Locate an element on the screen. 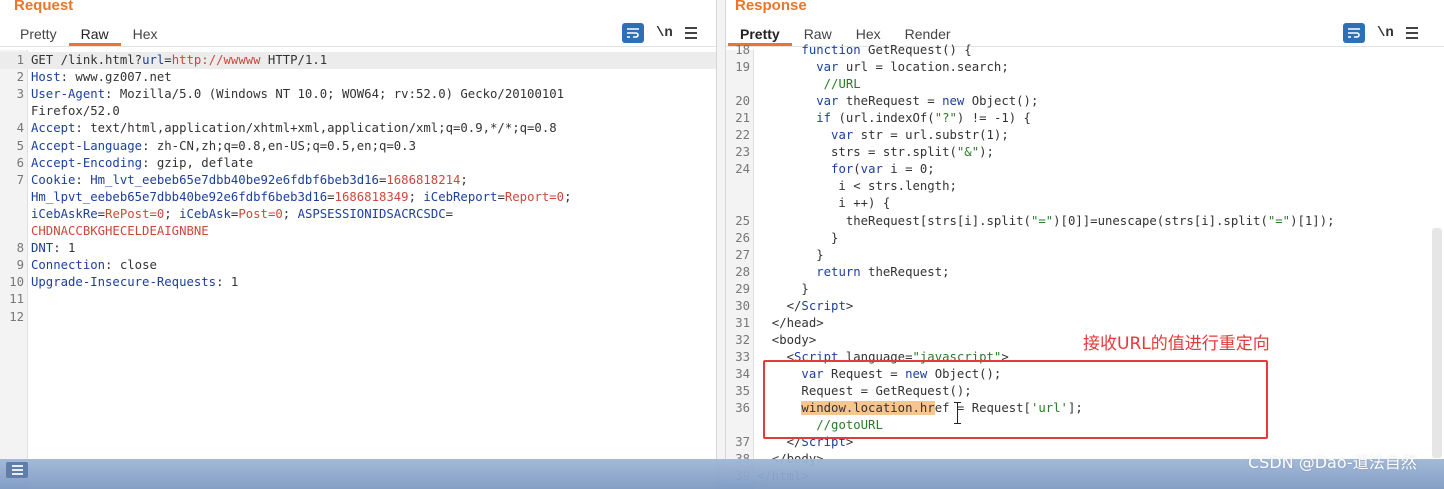 Image resolution: width=1444 pixels, height=489 pixels. line-number: 6 is located at coordinates (20, 162).